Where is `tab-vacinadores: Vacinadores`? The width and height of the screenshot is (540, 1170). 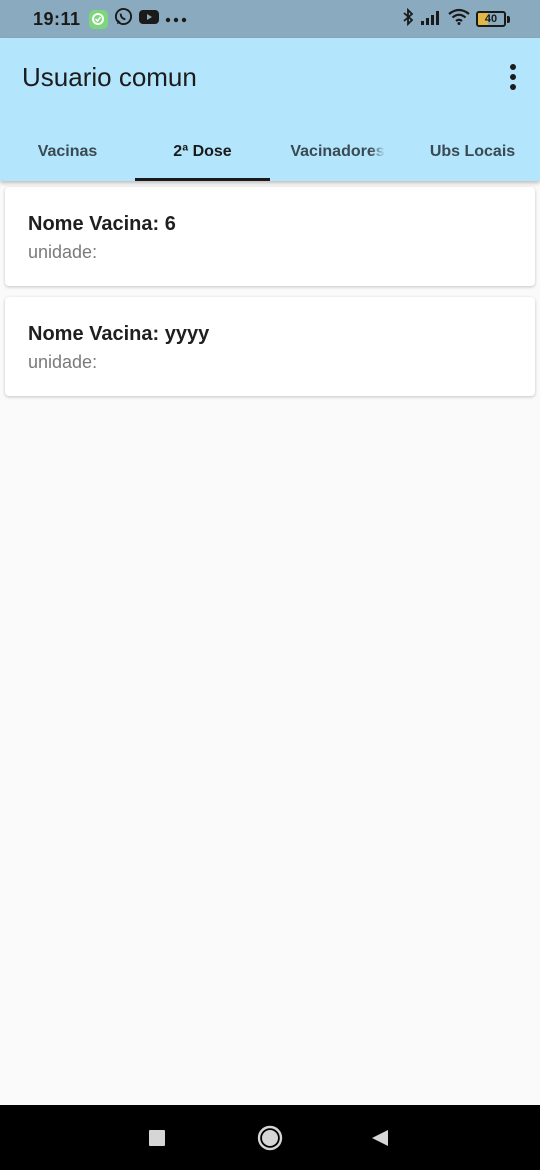
tab-vacinadores: Vacinadores is located at coordinates (337, 151).